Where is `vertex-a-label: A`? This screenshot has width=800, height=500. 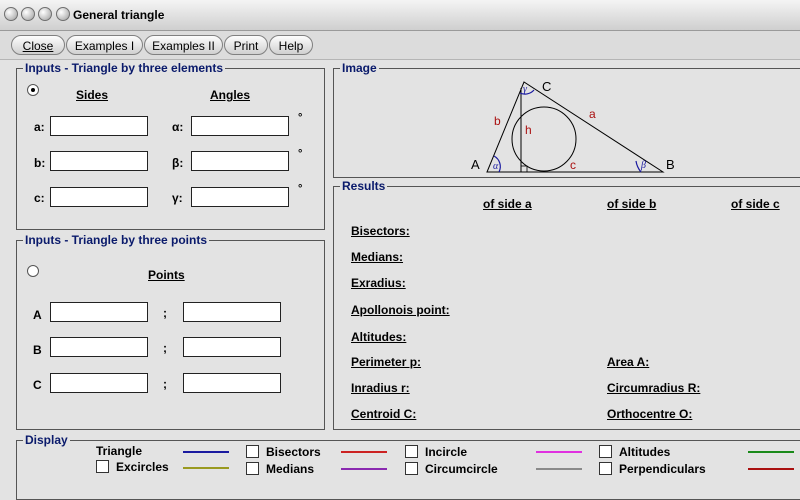
vertex-a-label: A is located at coordinates (475, 164).